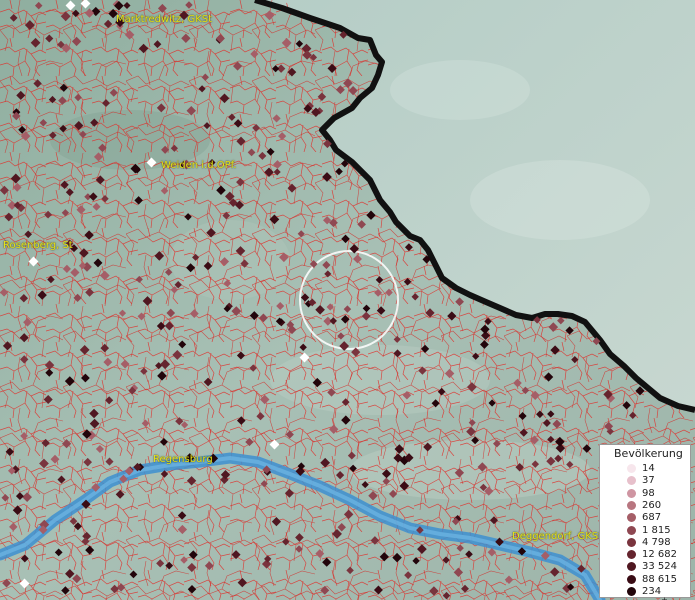 Image resolution: width=695 pixels, height=600 pixels. What do you see at coordinates (656, 530) in the screenshot?
I see `legend-value: 1 815` at bounding box center [656, 530].